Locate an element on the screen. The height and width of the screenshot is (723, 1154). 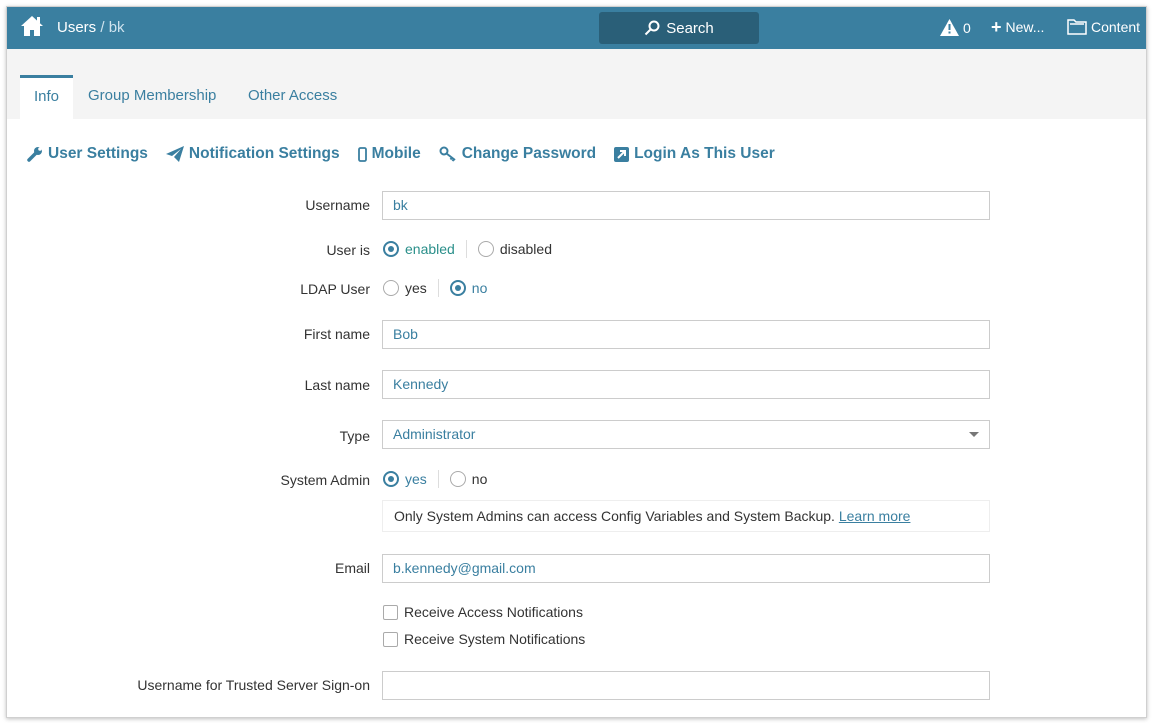
content-button: Content is located at coordinates (1103, 27).